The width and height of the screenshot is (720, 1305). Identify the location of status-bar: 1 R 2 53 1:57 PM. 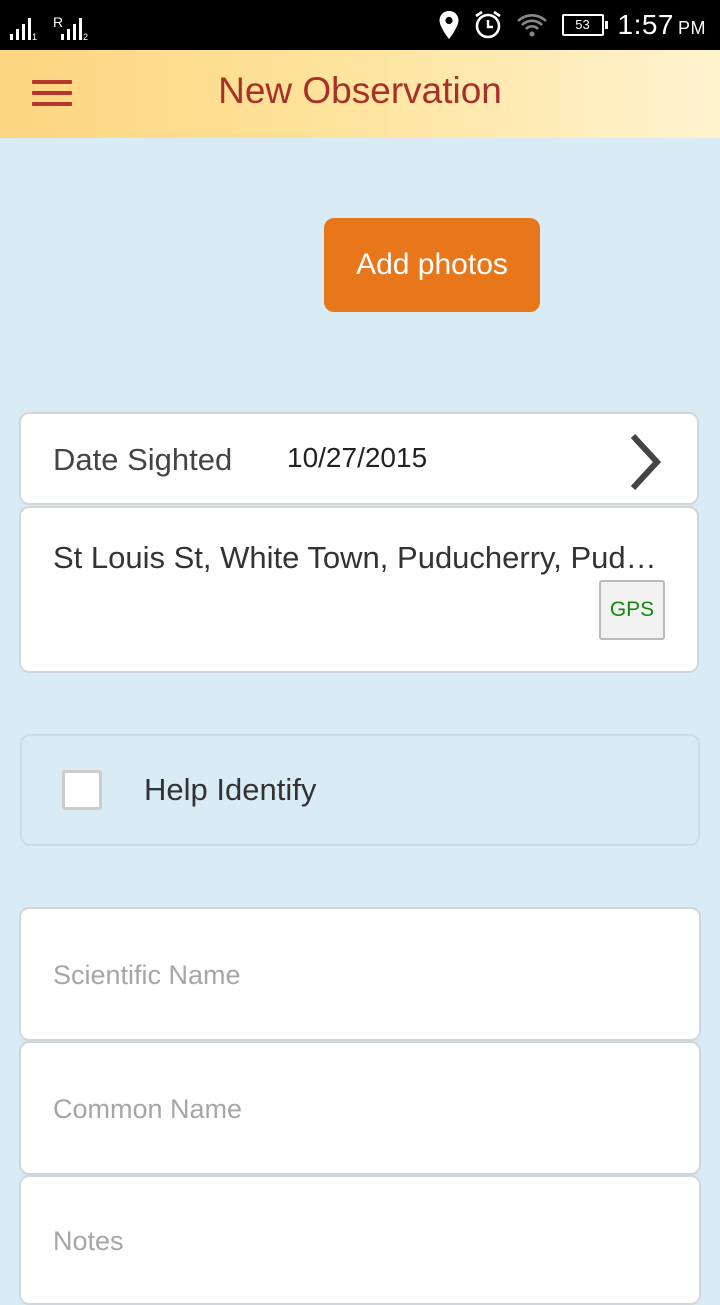
(360, 25).